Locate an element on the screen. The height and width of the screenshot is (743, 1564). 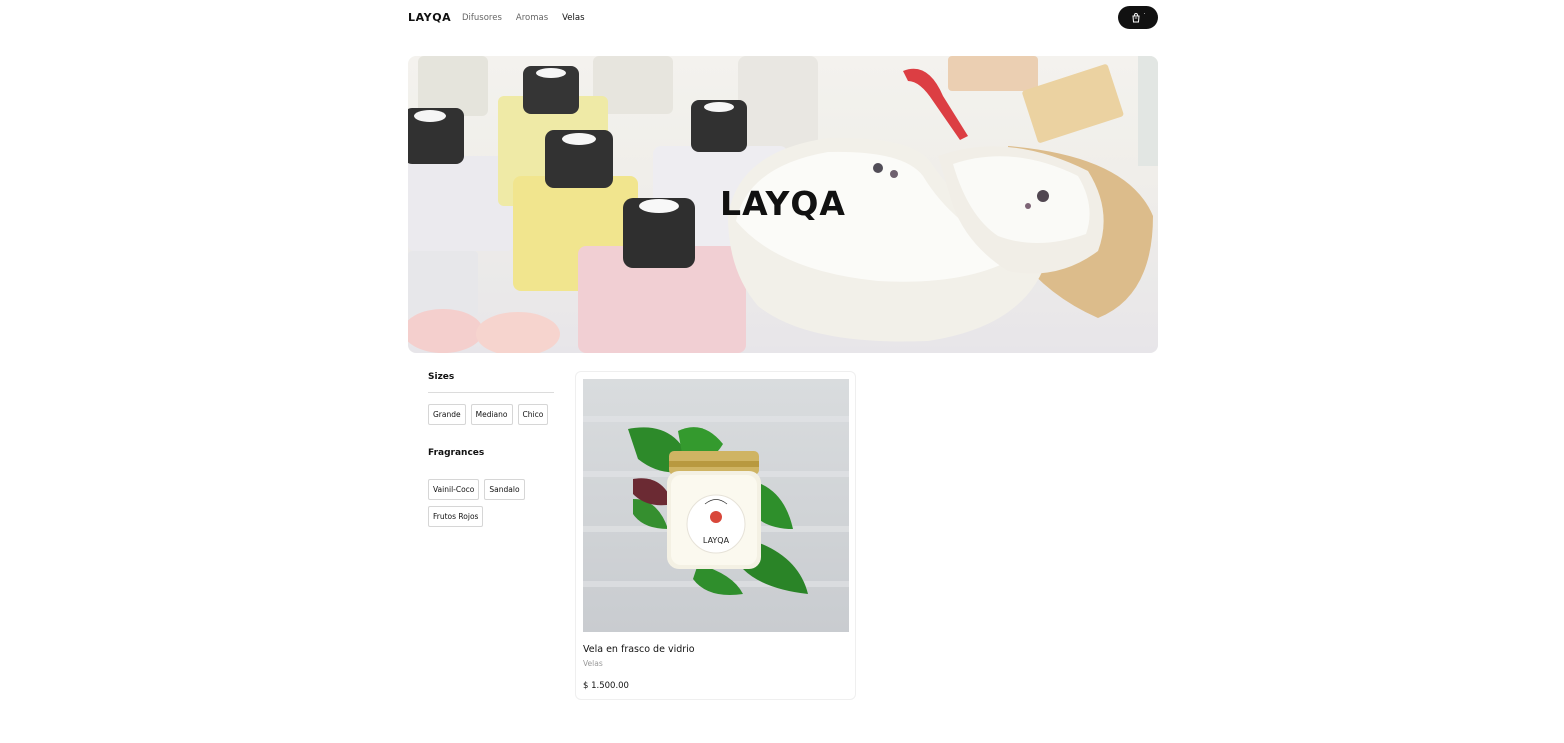
nav-link-difusores: Difusores is located at coordinates (482, 18).